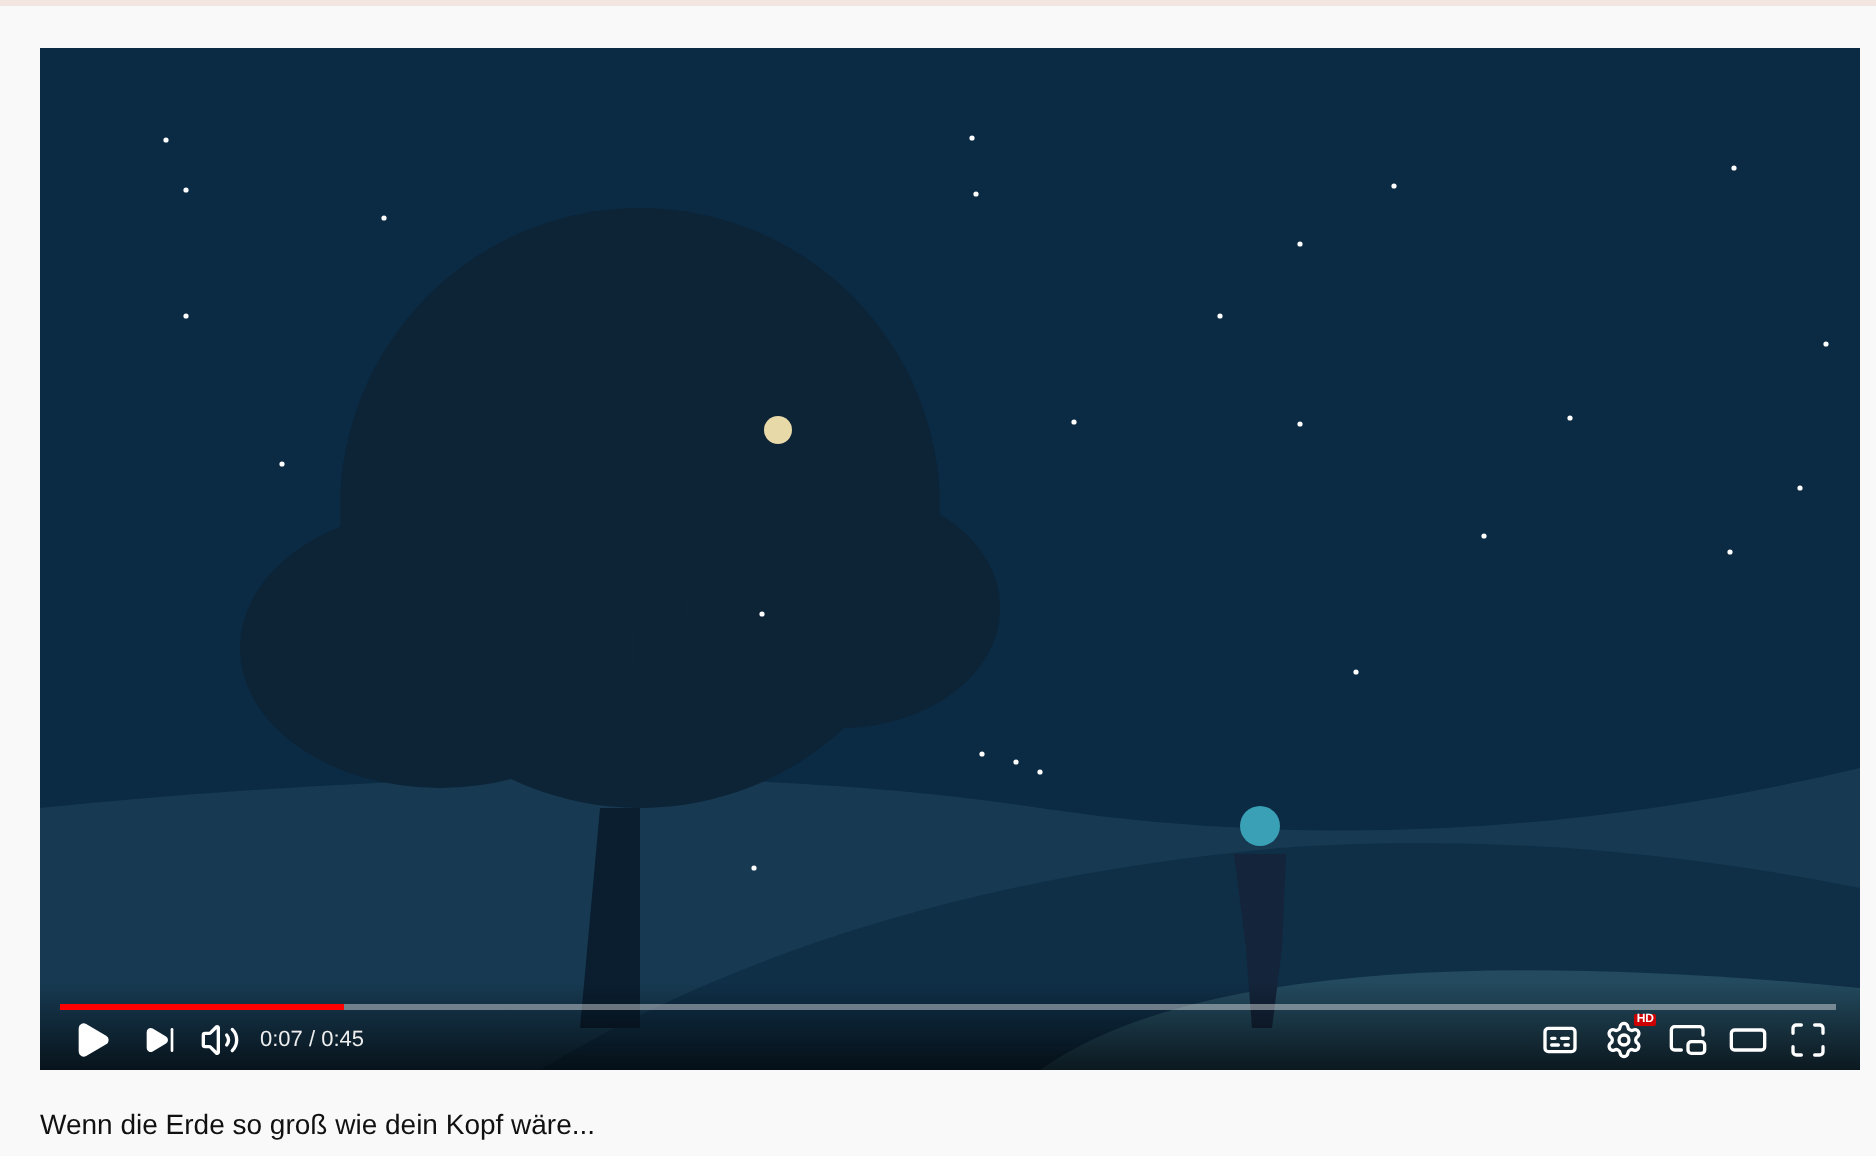 The width and height of the screenshot is (1876, 1156). I want to click on skip-next-icon, so click(160, 1040).